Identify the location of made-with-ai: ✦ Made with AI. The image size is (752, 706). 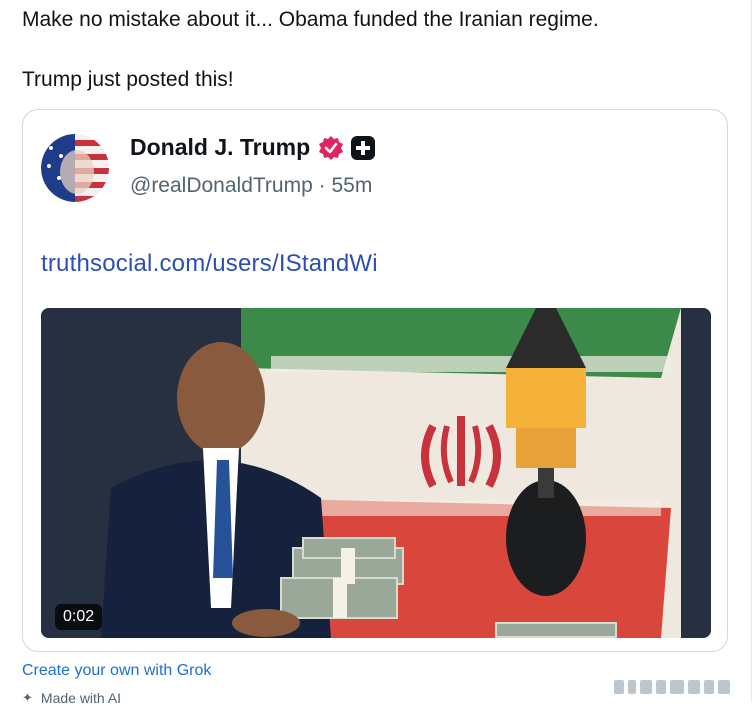
(71, 698).